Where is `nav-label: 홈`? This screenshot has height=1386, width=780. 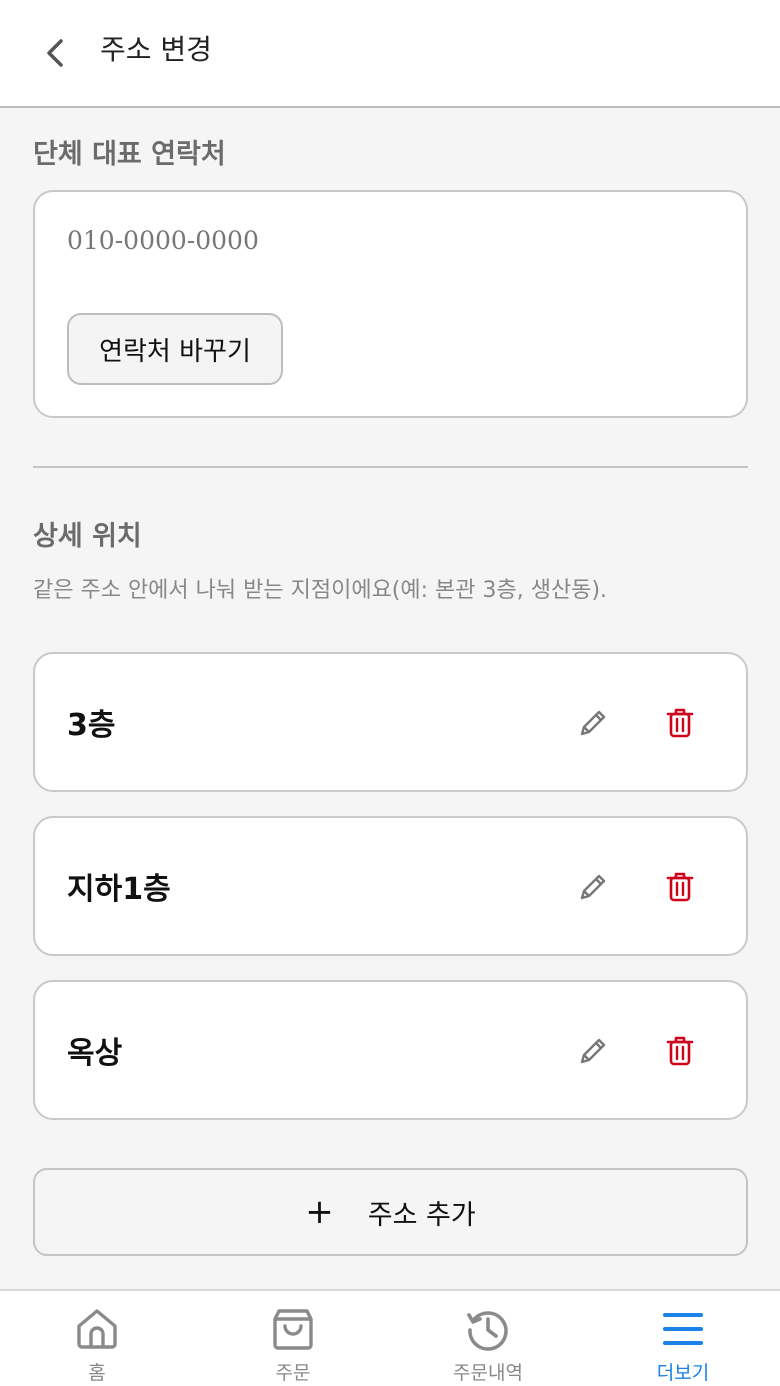
nav-label: 홈 is located at coordinates (97, 1373).